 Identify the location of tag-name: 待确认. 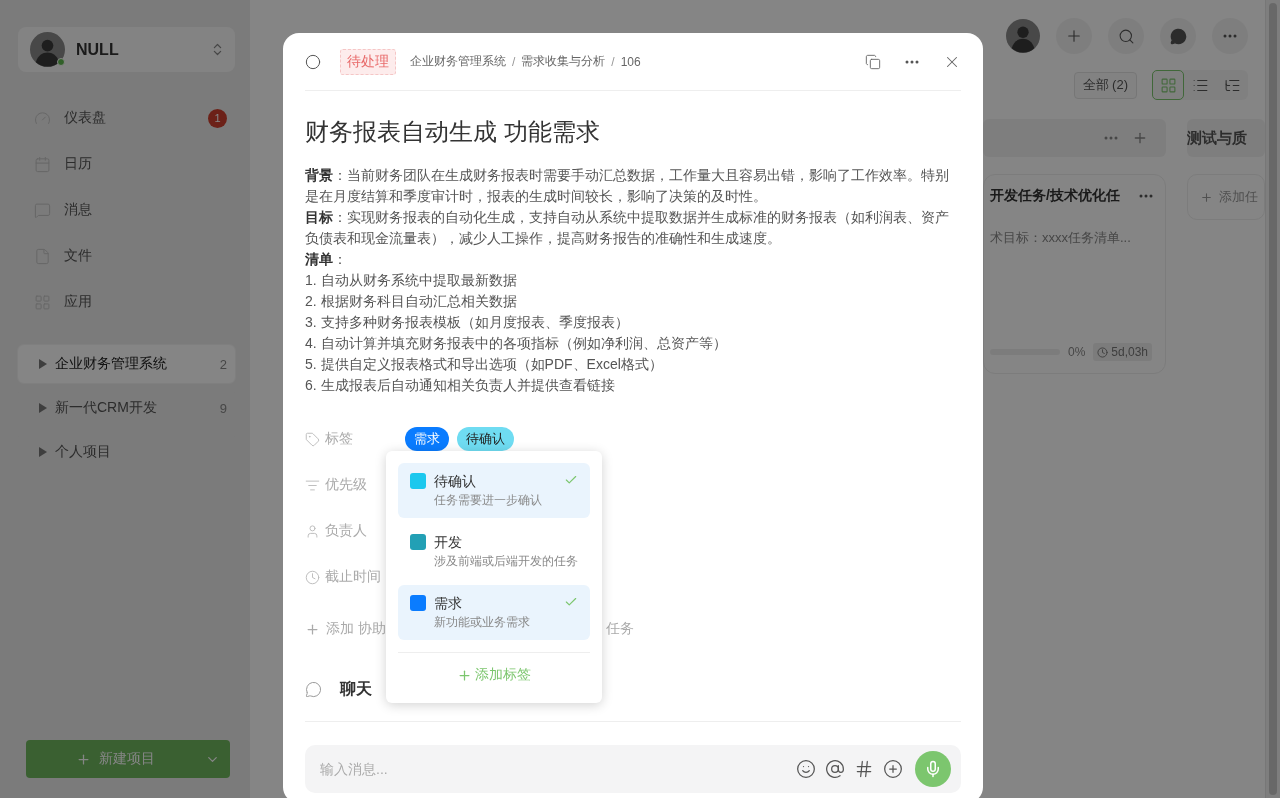
(455, 480).